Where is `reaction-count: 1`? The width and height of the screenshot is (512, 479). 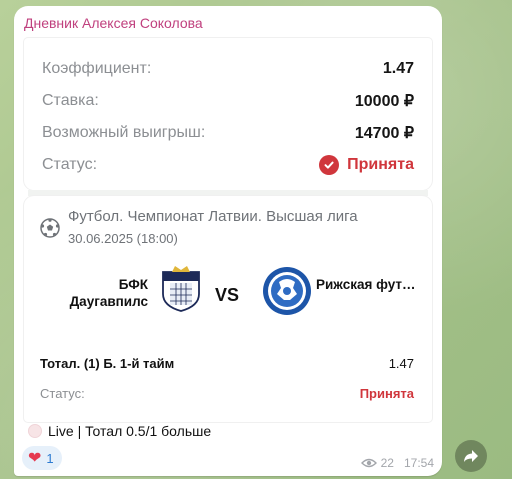 reaction-count: 1 is located at coordinates (50, 458).